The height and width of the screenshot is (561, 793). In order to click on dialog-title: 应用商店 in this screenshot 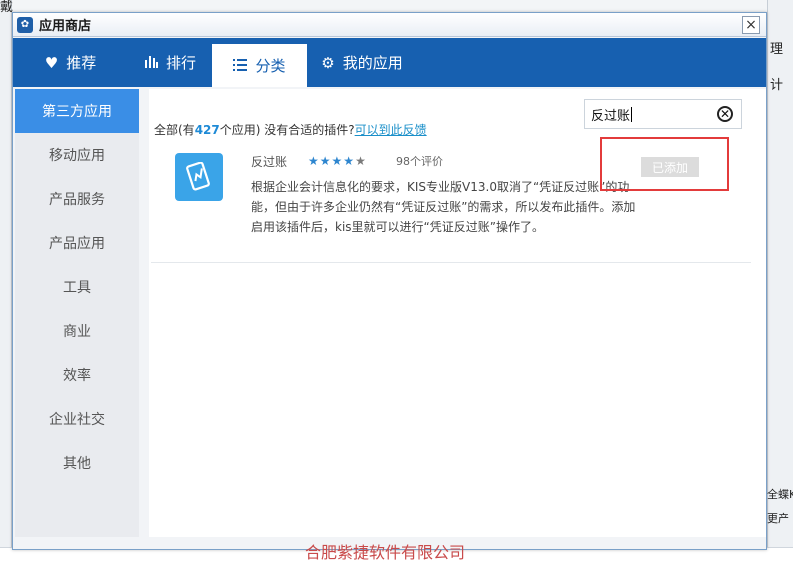, I will do `click(65, 26)`.